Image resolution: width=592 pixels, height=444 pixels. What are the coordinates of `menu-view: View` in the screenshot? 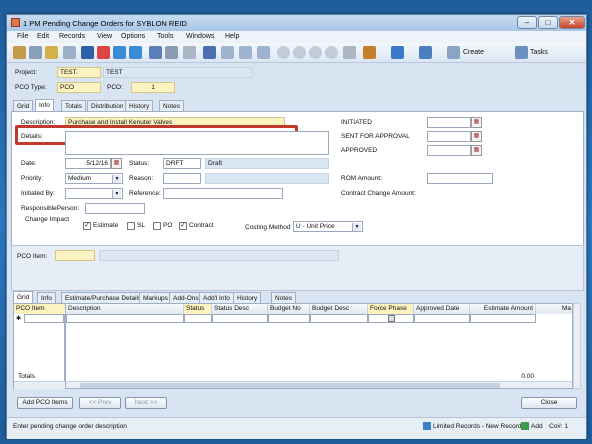 It's located at (104, 36).